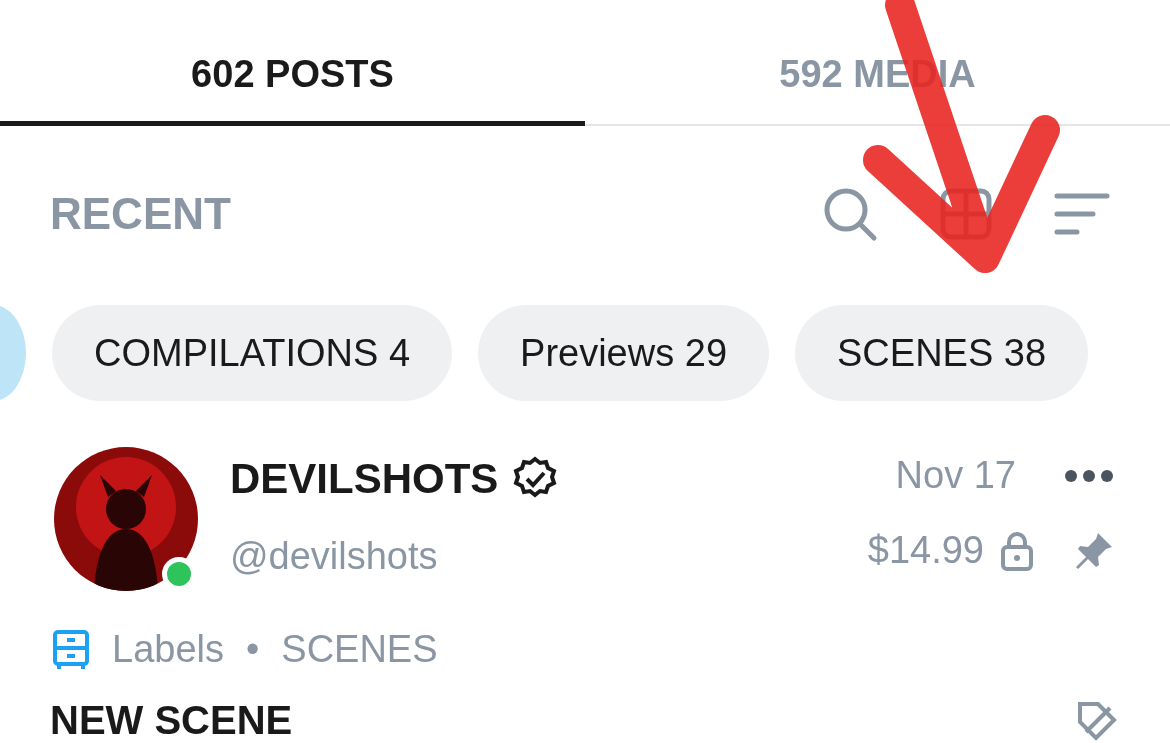 This screenshot has width=1170, height=743. What do you see at coordinates (623, 353) in the screenshot?
I see `filter-chip: Previews 29` at bounding box center [623, 353].